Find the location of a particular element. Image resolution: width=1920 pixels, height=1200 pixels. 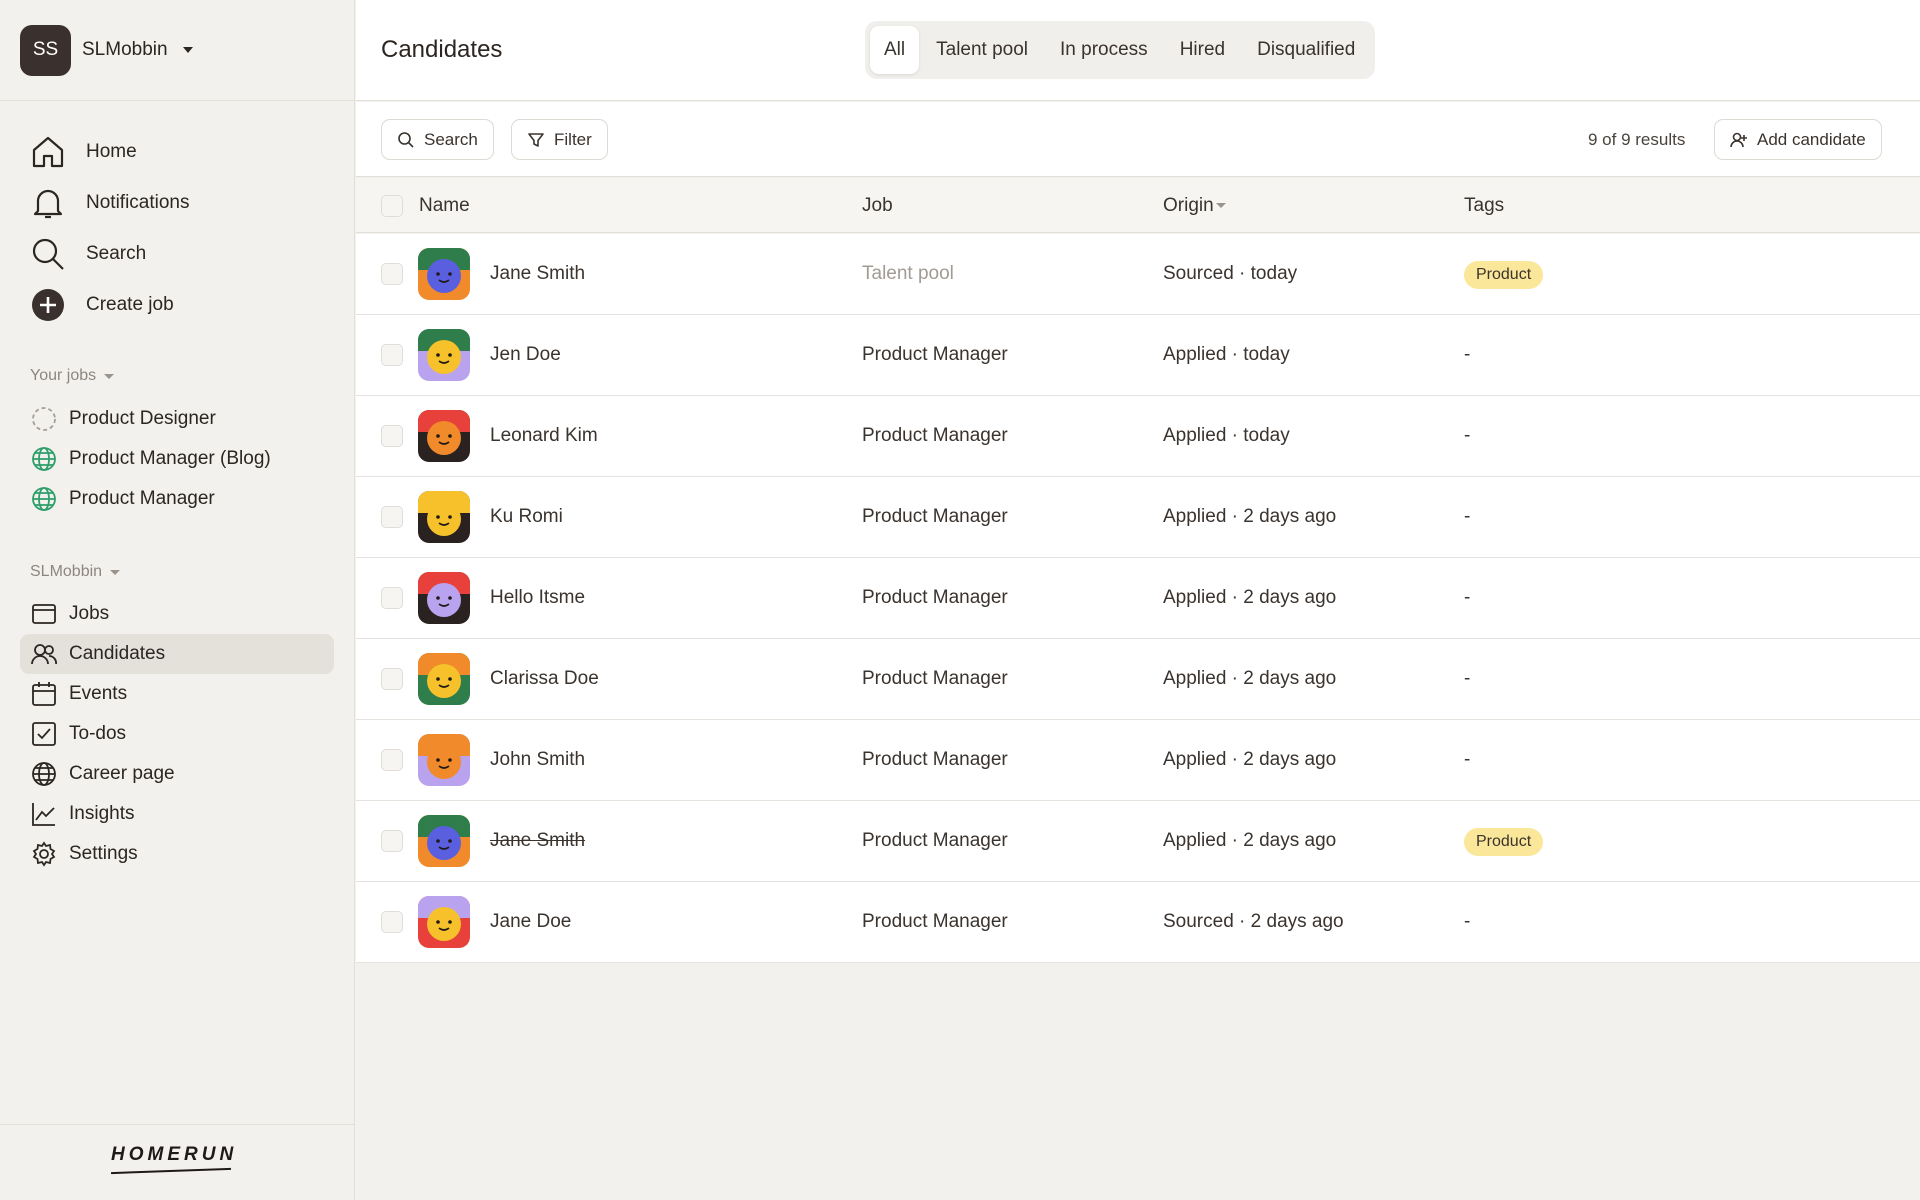

tab-disqualified: Disqualified is located at coordinates (1306, 50).